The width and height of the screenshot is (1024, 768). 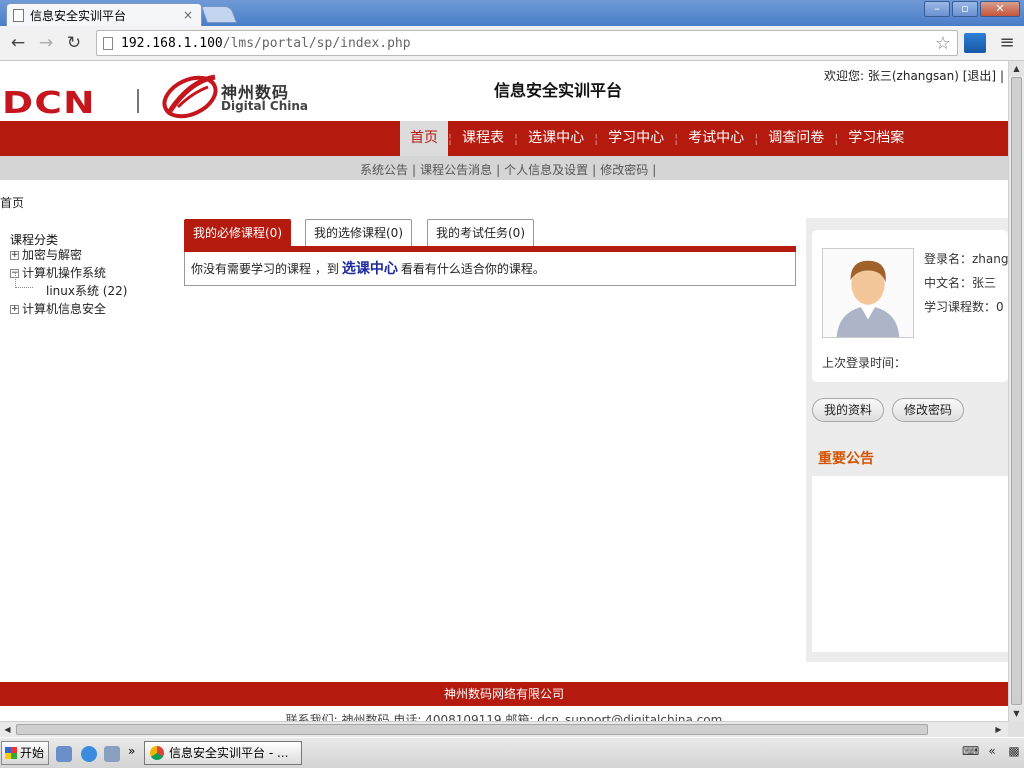 I want to click on user-card: 登录名：zhangsan 中文名：张三 学习课程数：0 上次登录时间：, so click(x=910, y=306).